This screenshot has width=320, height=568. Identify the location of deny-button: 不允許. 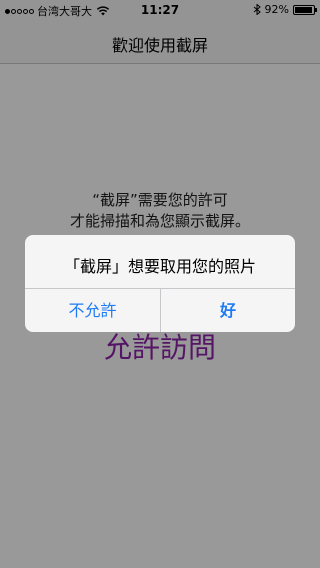
(92, 310).